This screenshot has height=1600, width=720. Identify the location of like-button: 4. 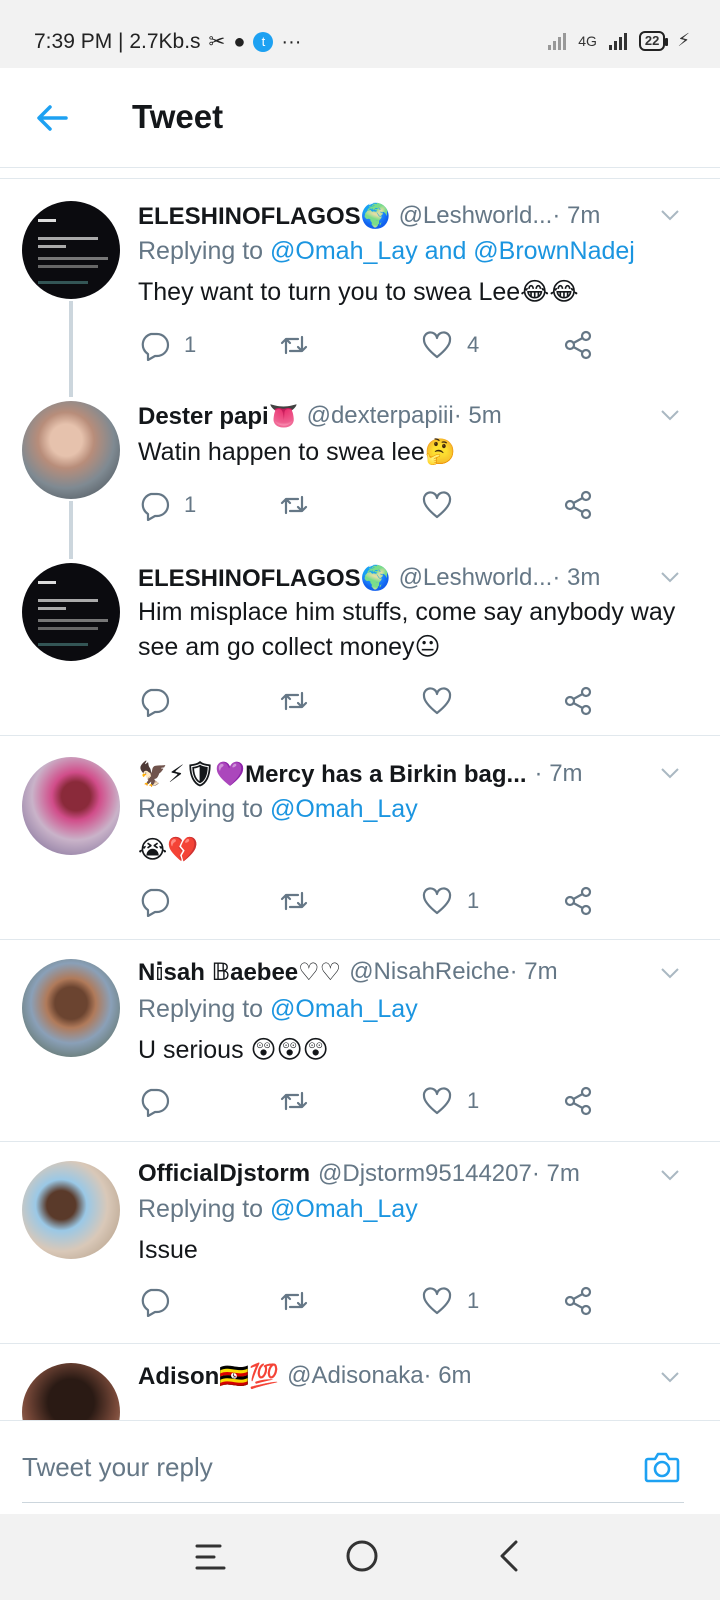
(450, 345).